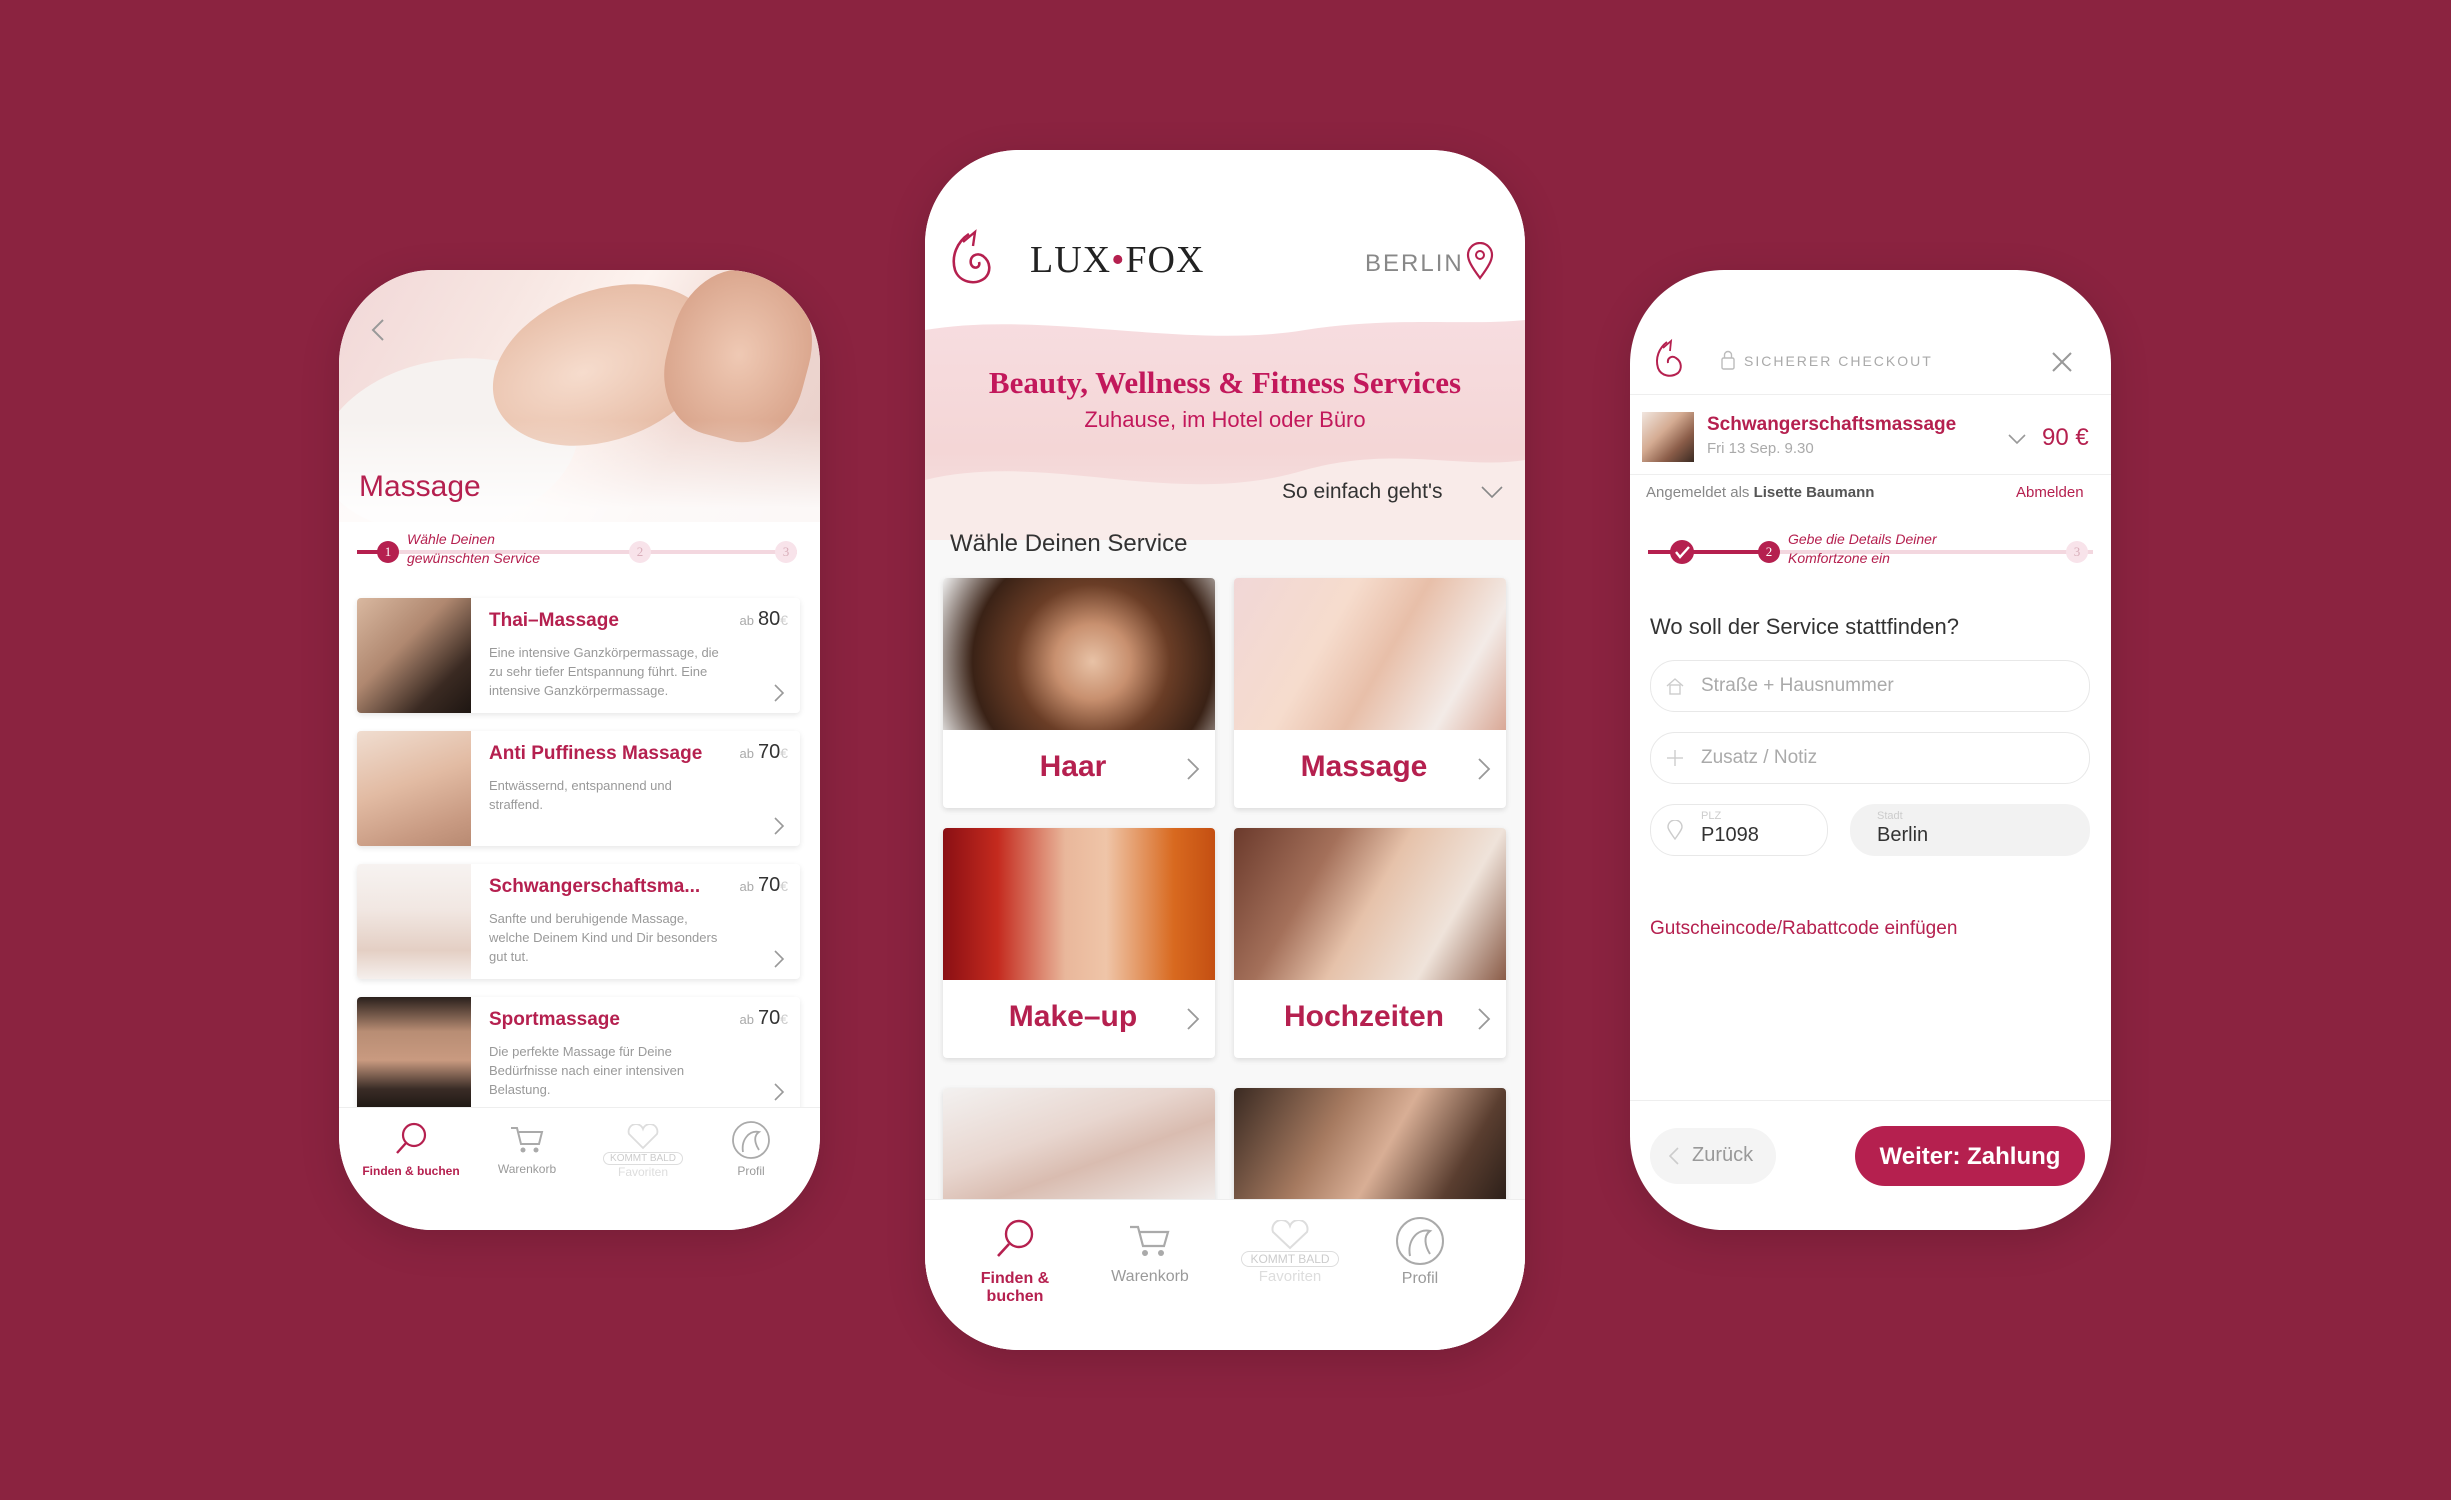 The image size is (2451, 1500). I want to click on category-tile-massage: Massage, so click(1370, 693).